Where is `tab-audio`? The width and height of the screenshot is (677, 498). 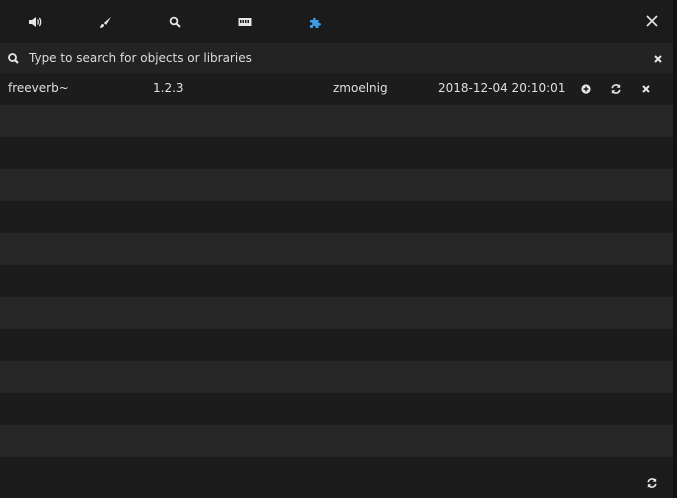 tab-audio is located at coordinates (35, 22).